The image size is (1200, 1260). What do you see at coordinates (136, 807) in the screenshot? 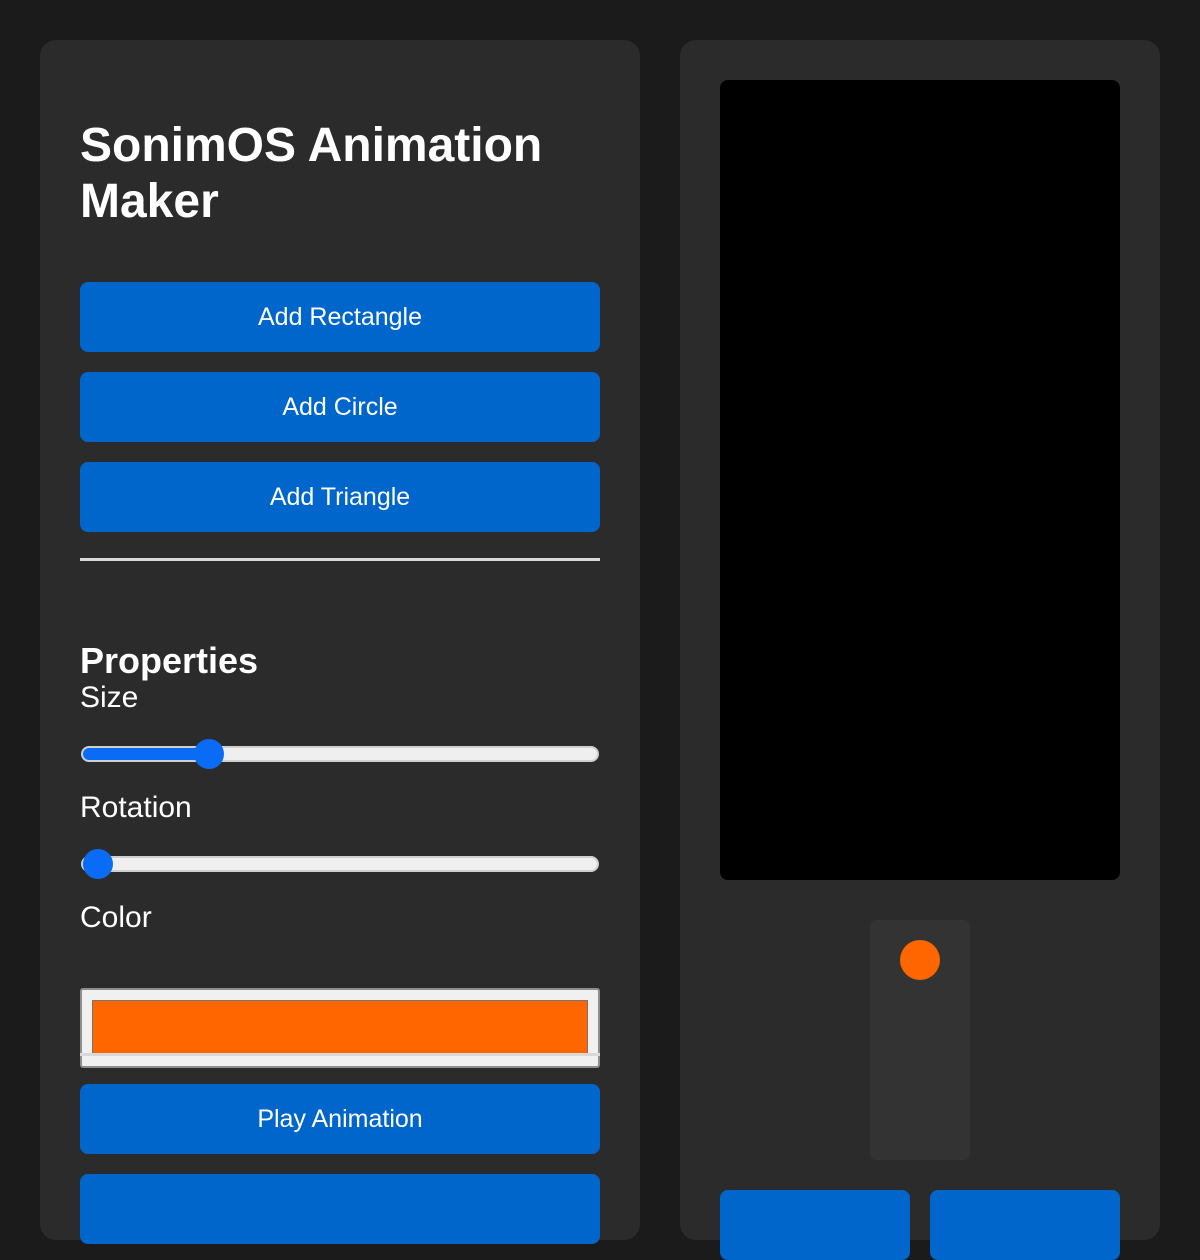
I see `rotation-label: Rotation` at bounding box center [136, 807].